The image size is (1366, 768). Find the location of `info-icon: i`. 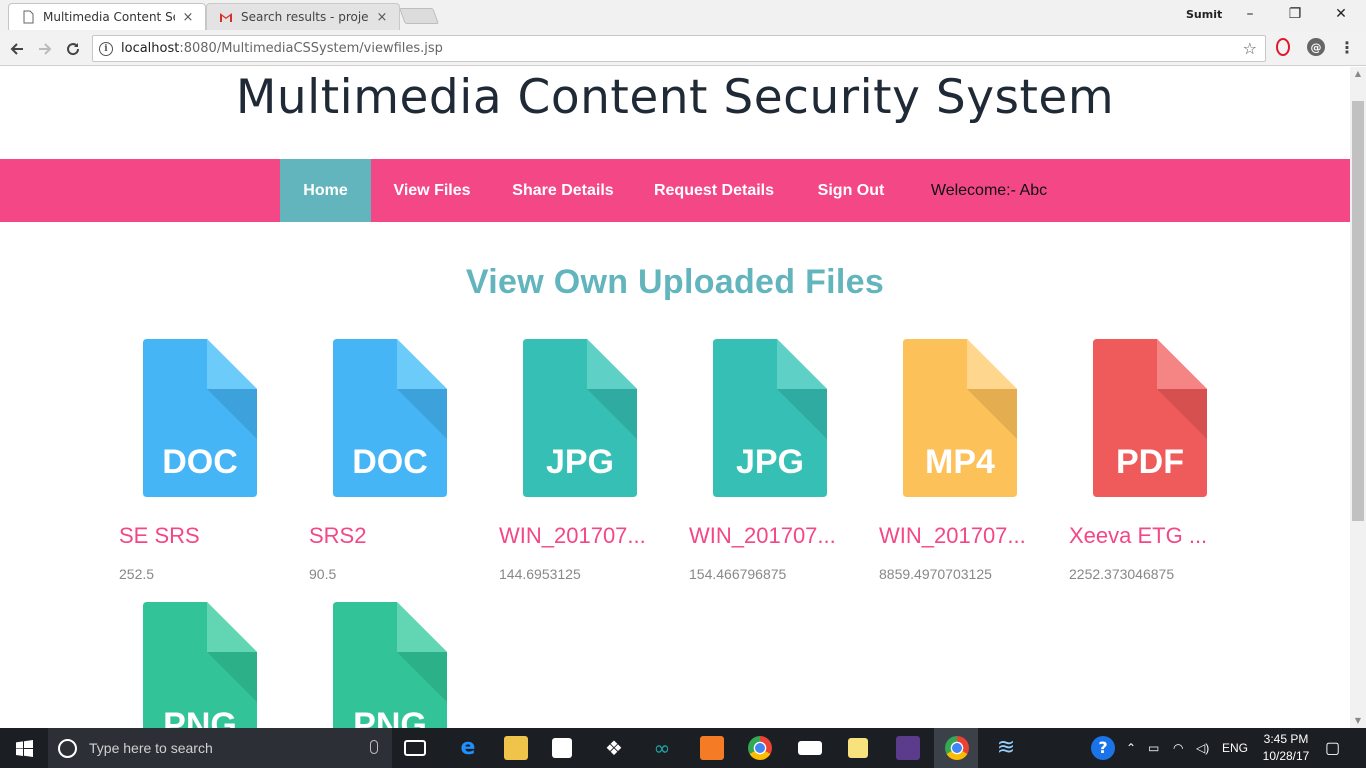

info-icon: i is located at coordinates (106, 48).